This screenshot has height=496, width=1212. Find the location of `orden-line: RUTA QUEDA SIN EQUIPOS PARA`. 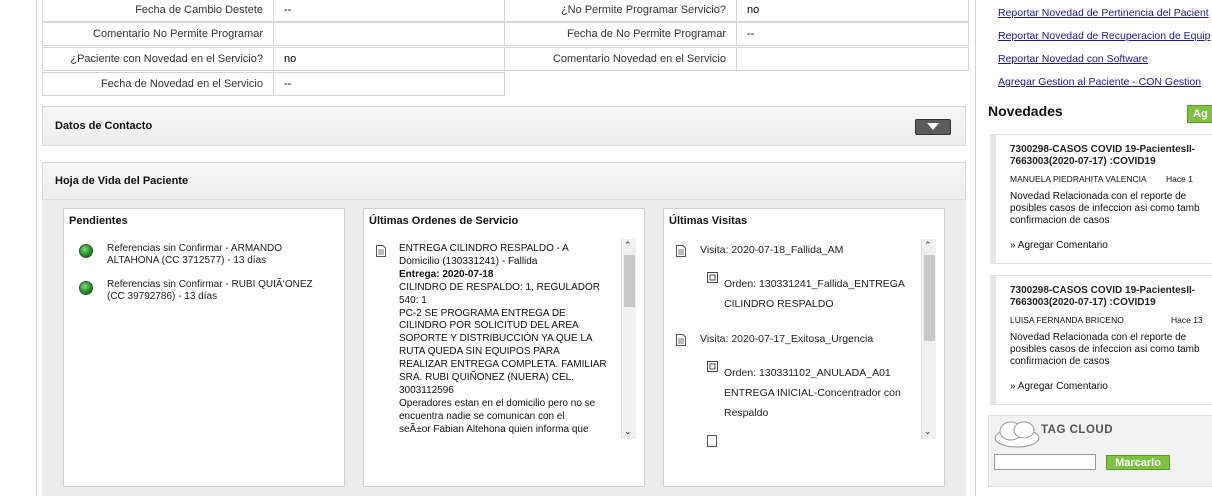

orden-line: RUTA QUEDA SIN EQUIPOS PARA is located at coordinates (479, 352).